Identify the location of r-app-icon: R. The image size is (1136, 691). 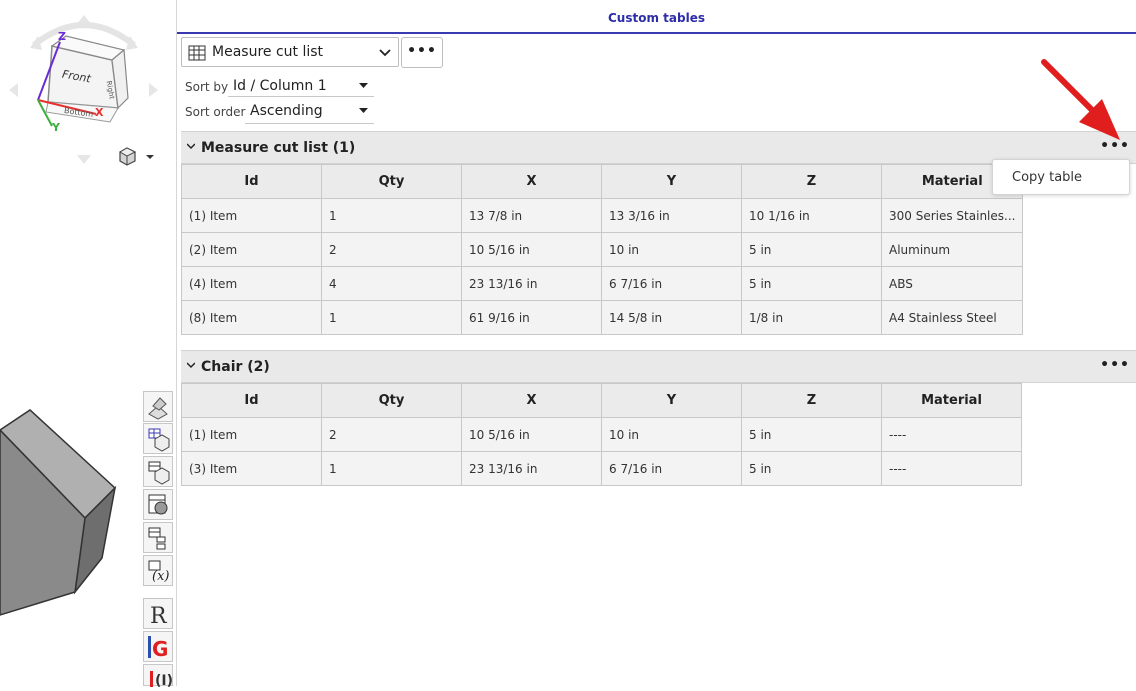
(158, 613).